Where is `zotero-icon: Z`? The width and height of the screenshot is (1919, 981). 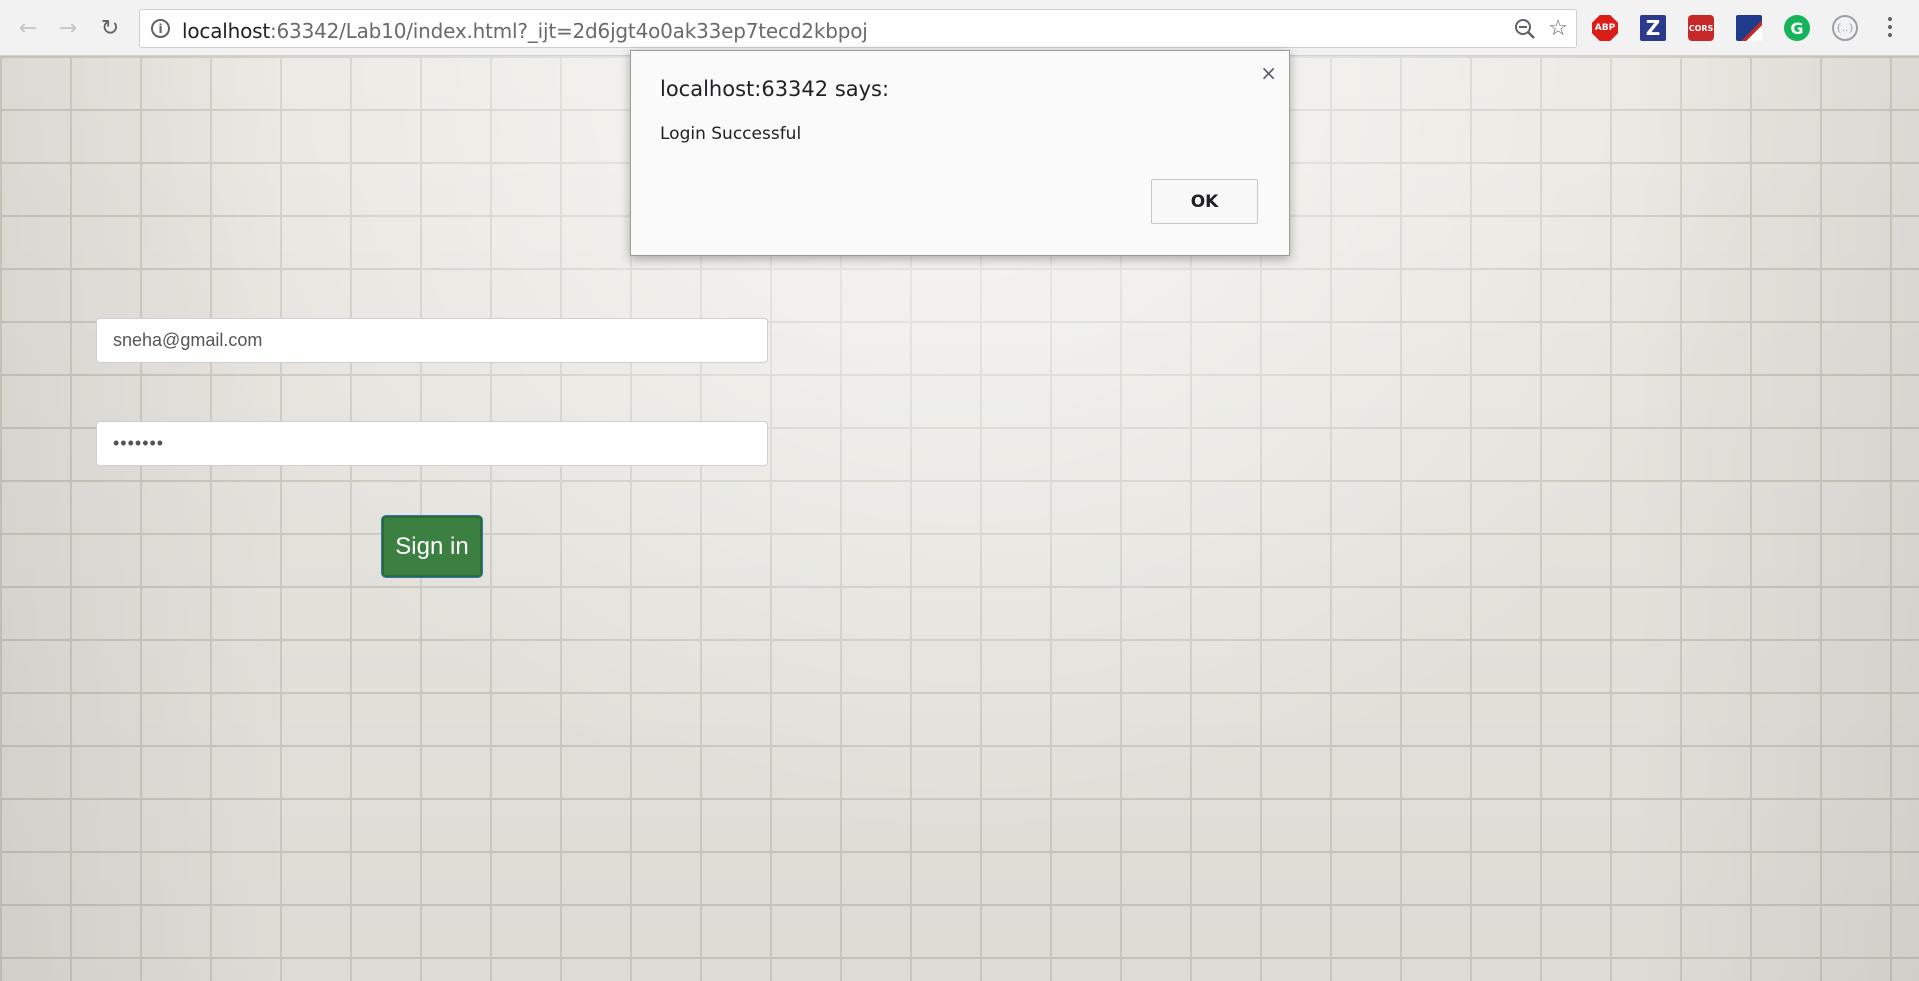
zotero-icon: Z is located at coordinates (1653, 28).